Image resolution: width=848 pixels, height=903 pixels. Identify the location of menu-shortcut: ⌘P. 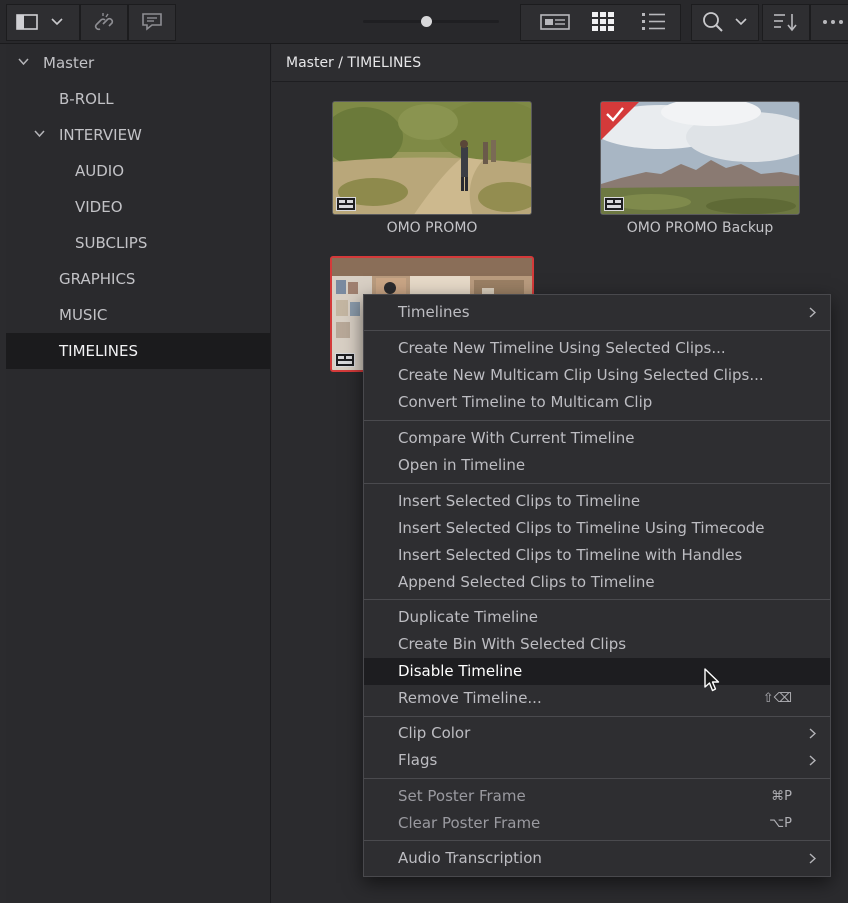
(781, 796).